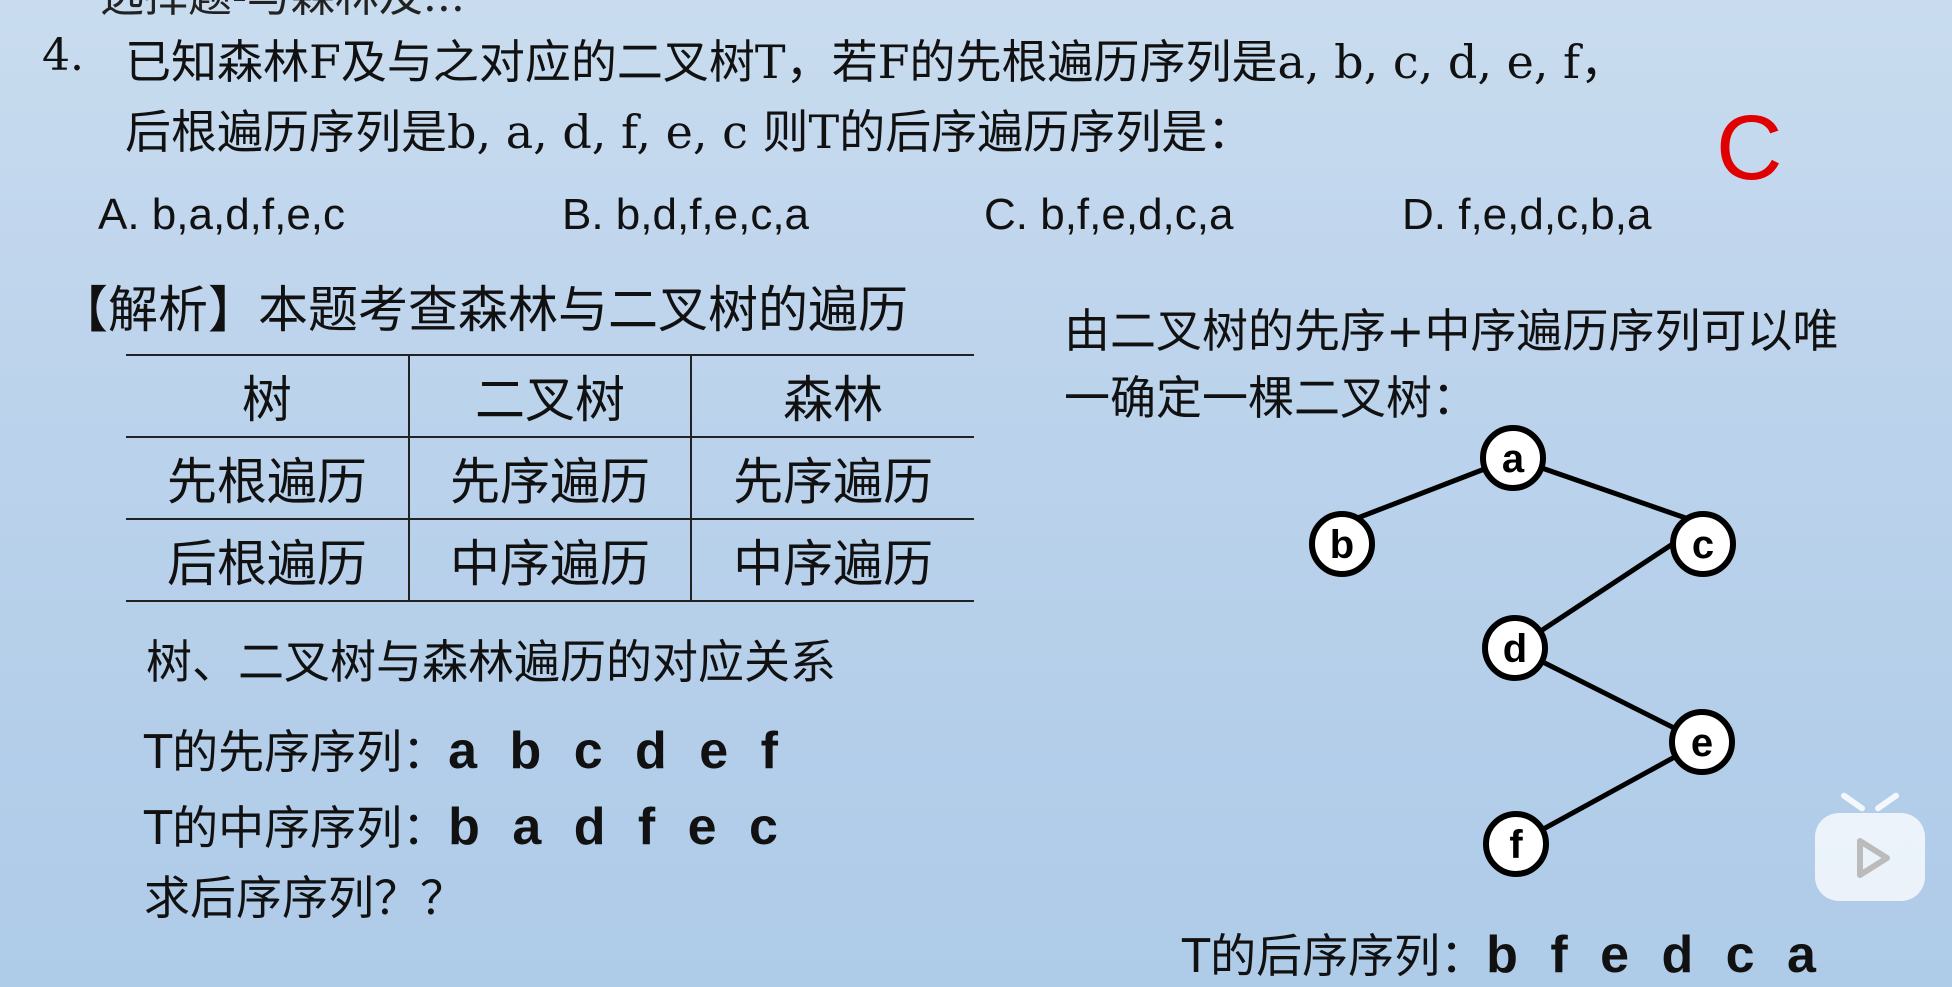 This screenshot has width=1952, height=987. Describe the element at coordinates (63, 55) in the screenshot. I see `question-number: 4.` at that location.